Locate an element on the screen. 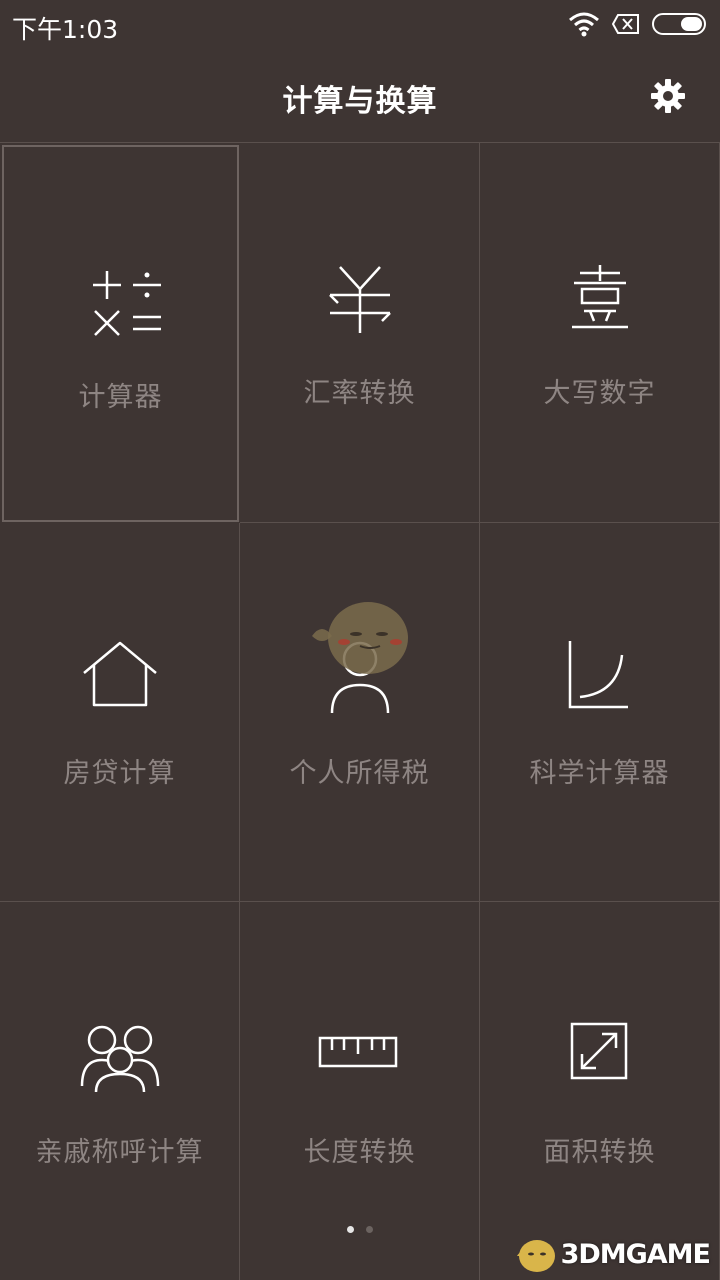 Image resolution: width=720 pixels, height=1280 pixels. mascot-sticker is located at coordinates (360, 638).